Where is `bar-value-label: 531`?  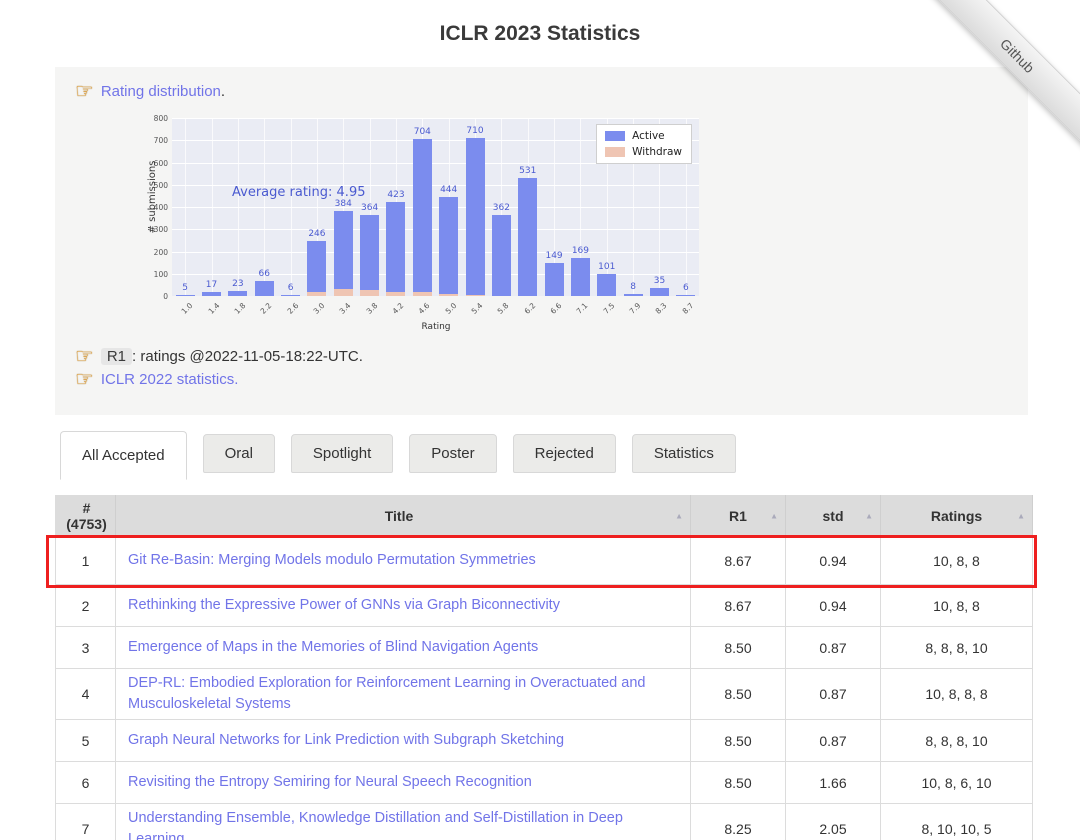
bar-value-label: 531 is located at coordinates (528, 170).